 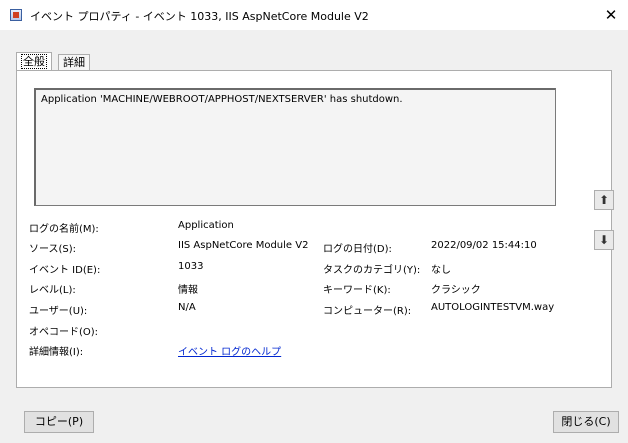 What do you see at coordinates (74, 62) in the screenshot?
I see `tab-details: 詳細` at bounding box center [74, 62].